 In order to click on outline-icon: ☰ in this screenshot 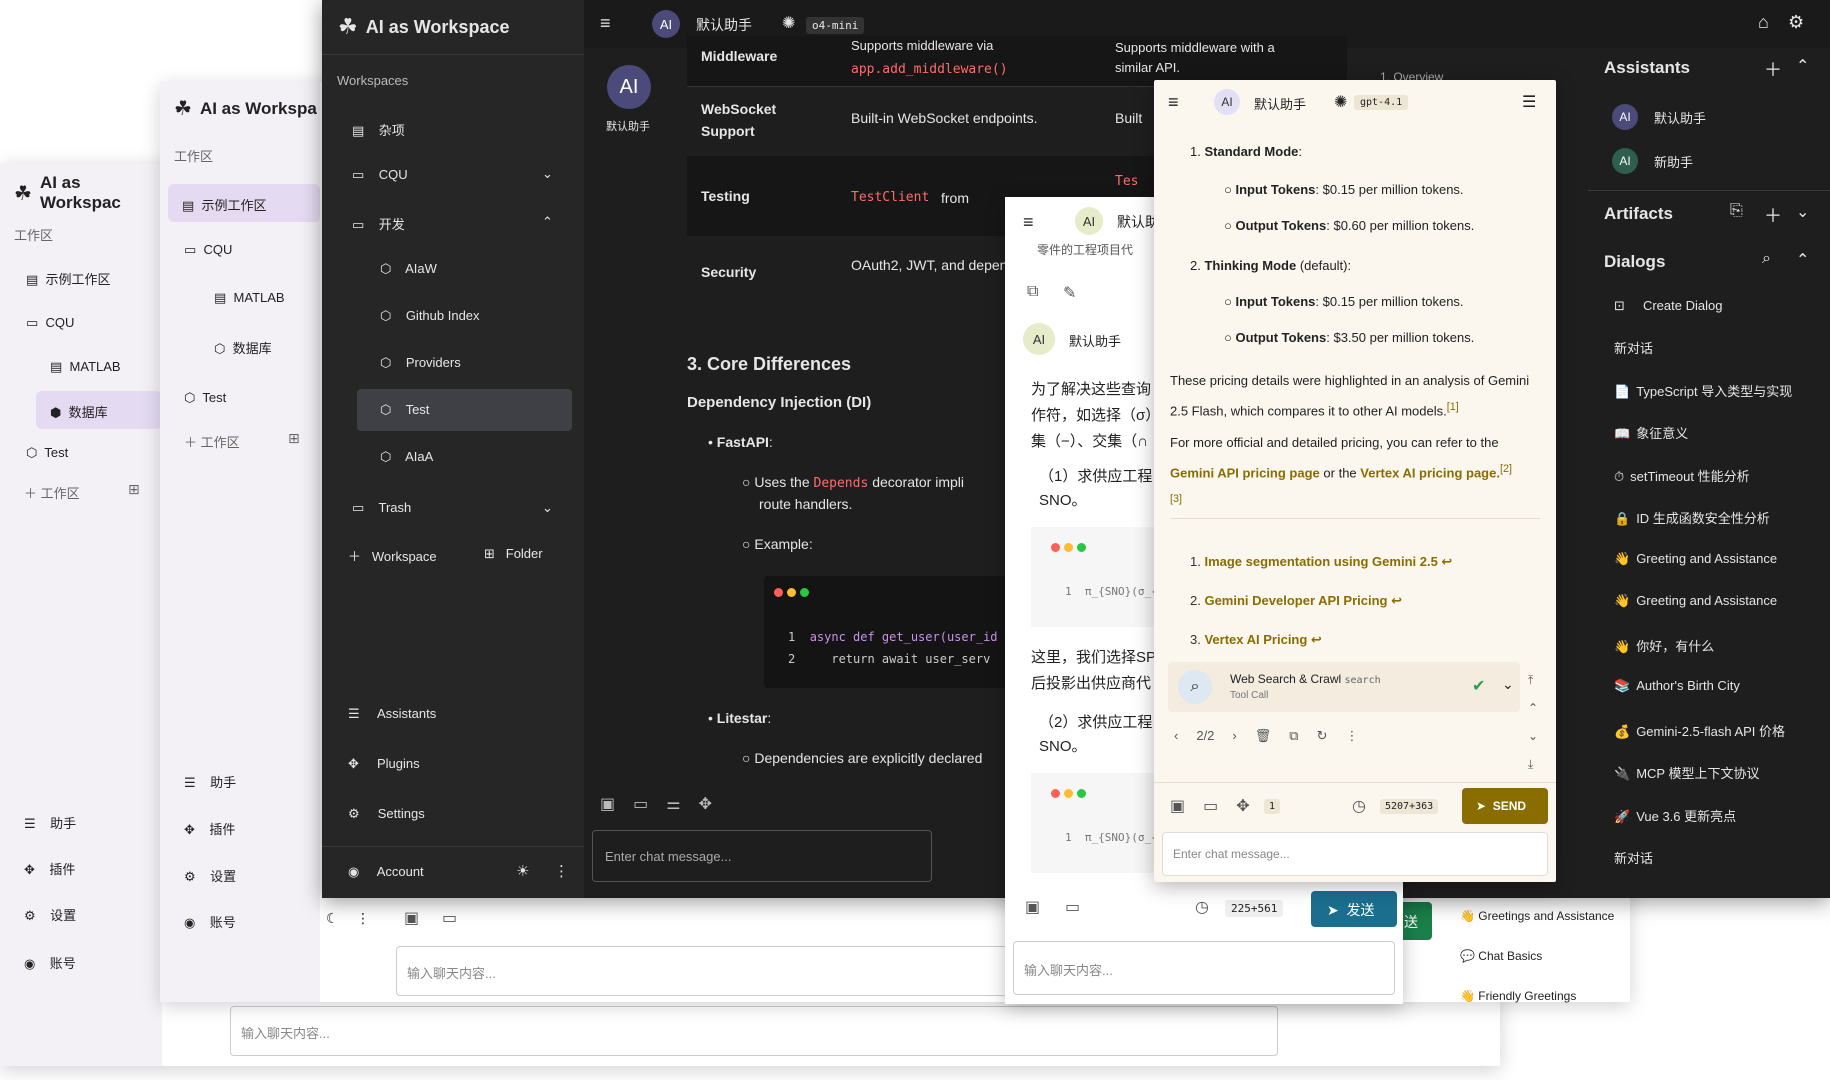, I will do `click(1529, 102)`.